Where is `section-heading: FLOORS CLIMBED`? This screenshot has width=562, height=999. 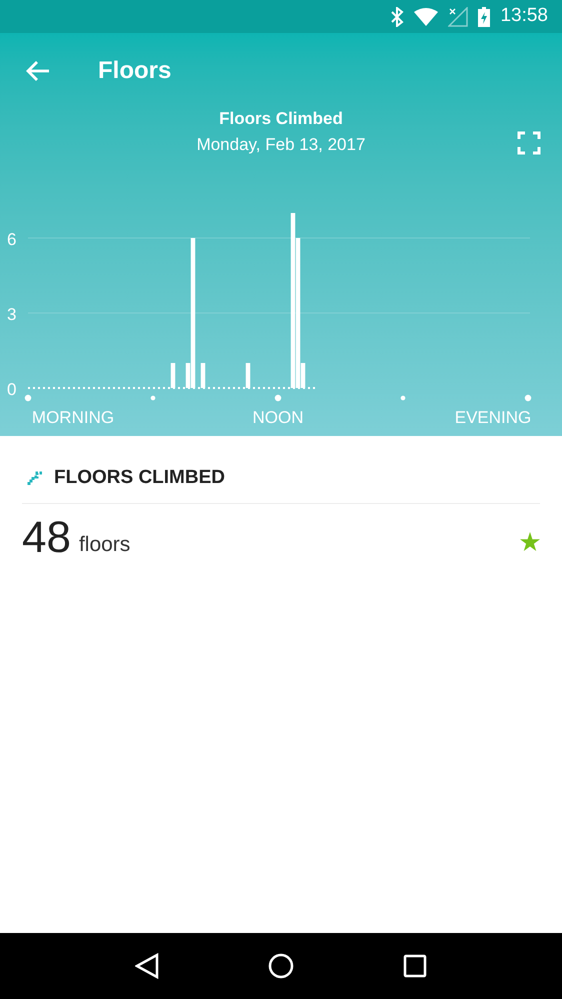
section-heading: FLOORS CLIMBED is located at coordinates (139, 478).